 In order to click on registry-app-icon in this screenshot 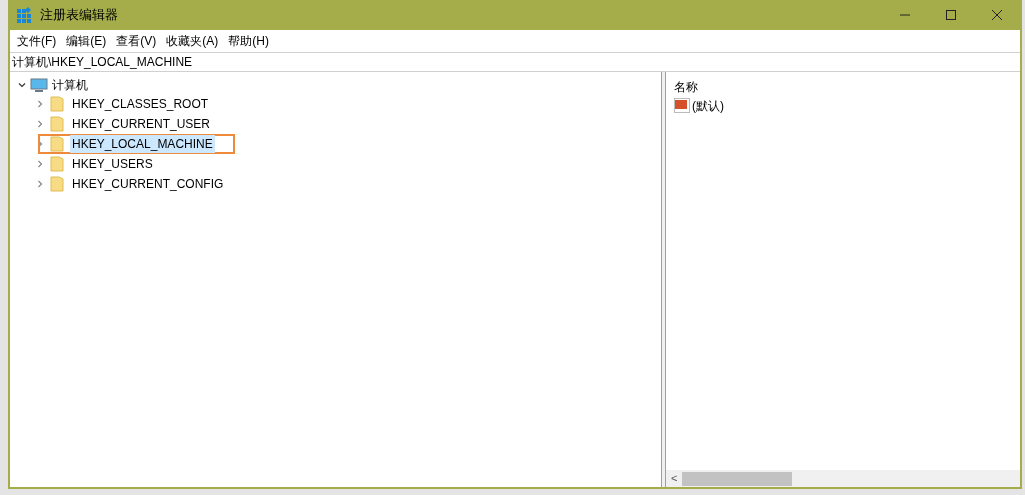, I will do `click(24, 15)`.